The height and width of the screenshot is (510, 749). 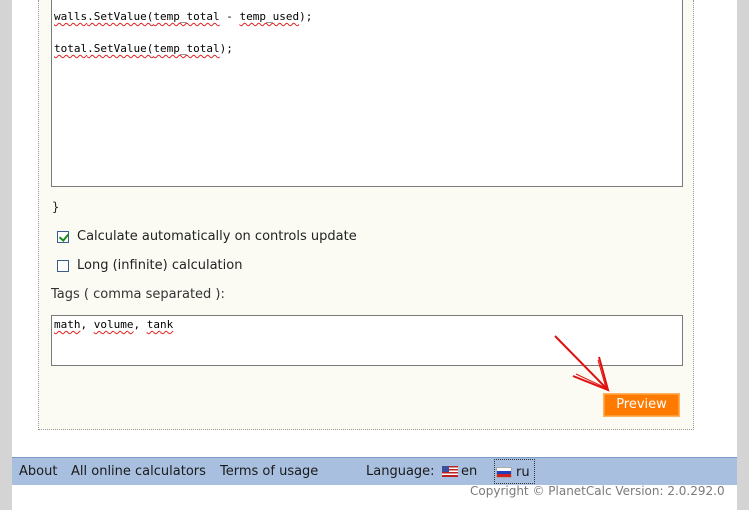 I want to click on lang-ru-link: ru, so click(x=523, y=472).